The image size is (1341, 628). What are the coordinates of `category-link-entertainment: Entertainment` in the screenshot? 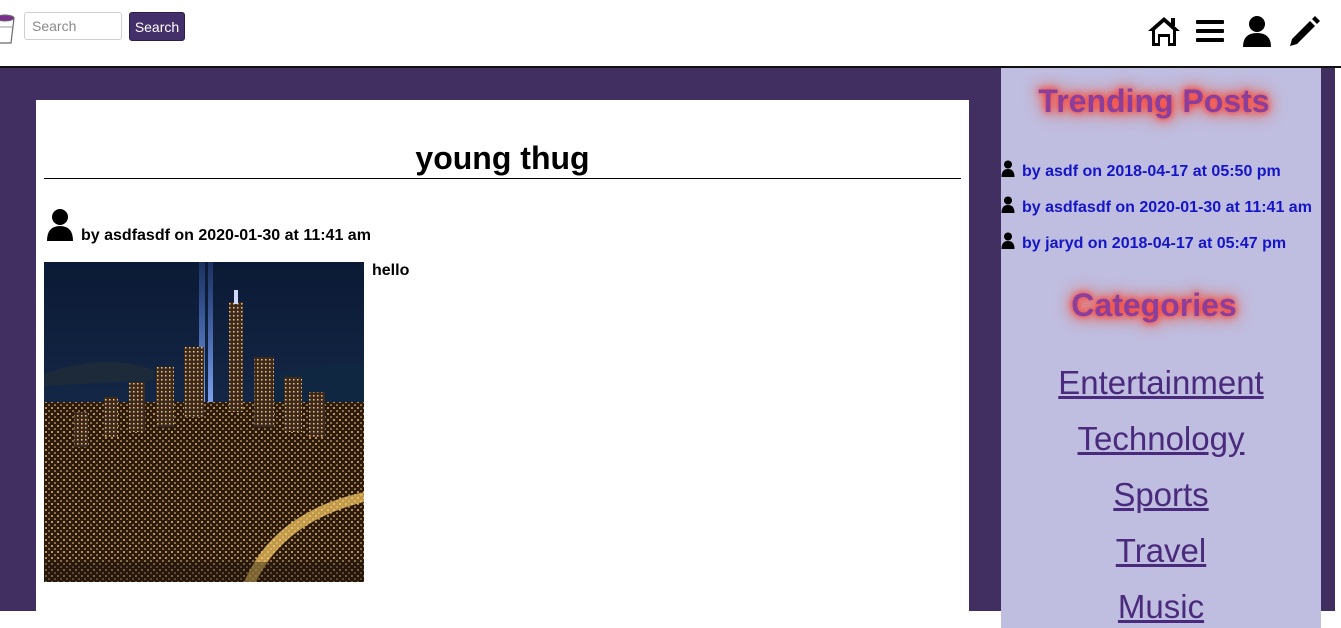 It's located at (1161, 383).